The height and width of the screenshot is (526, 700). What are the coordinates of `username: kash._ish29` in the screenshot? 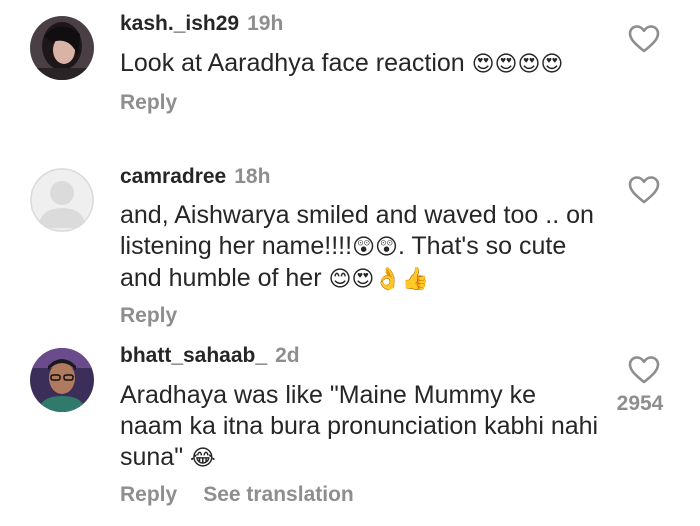 It's located at (179, 23).